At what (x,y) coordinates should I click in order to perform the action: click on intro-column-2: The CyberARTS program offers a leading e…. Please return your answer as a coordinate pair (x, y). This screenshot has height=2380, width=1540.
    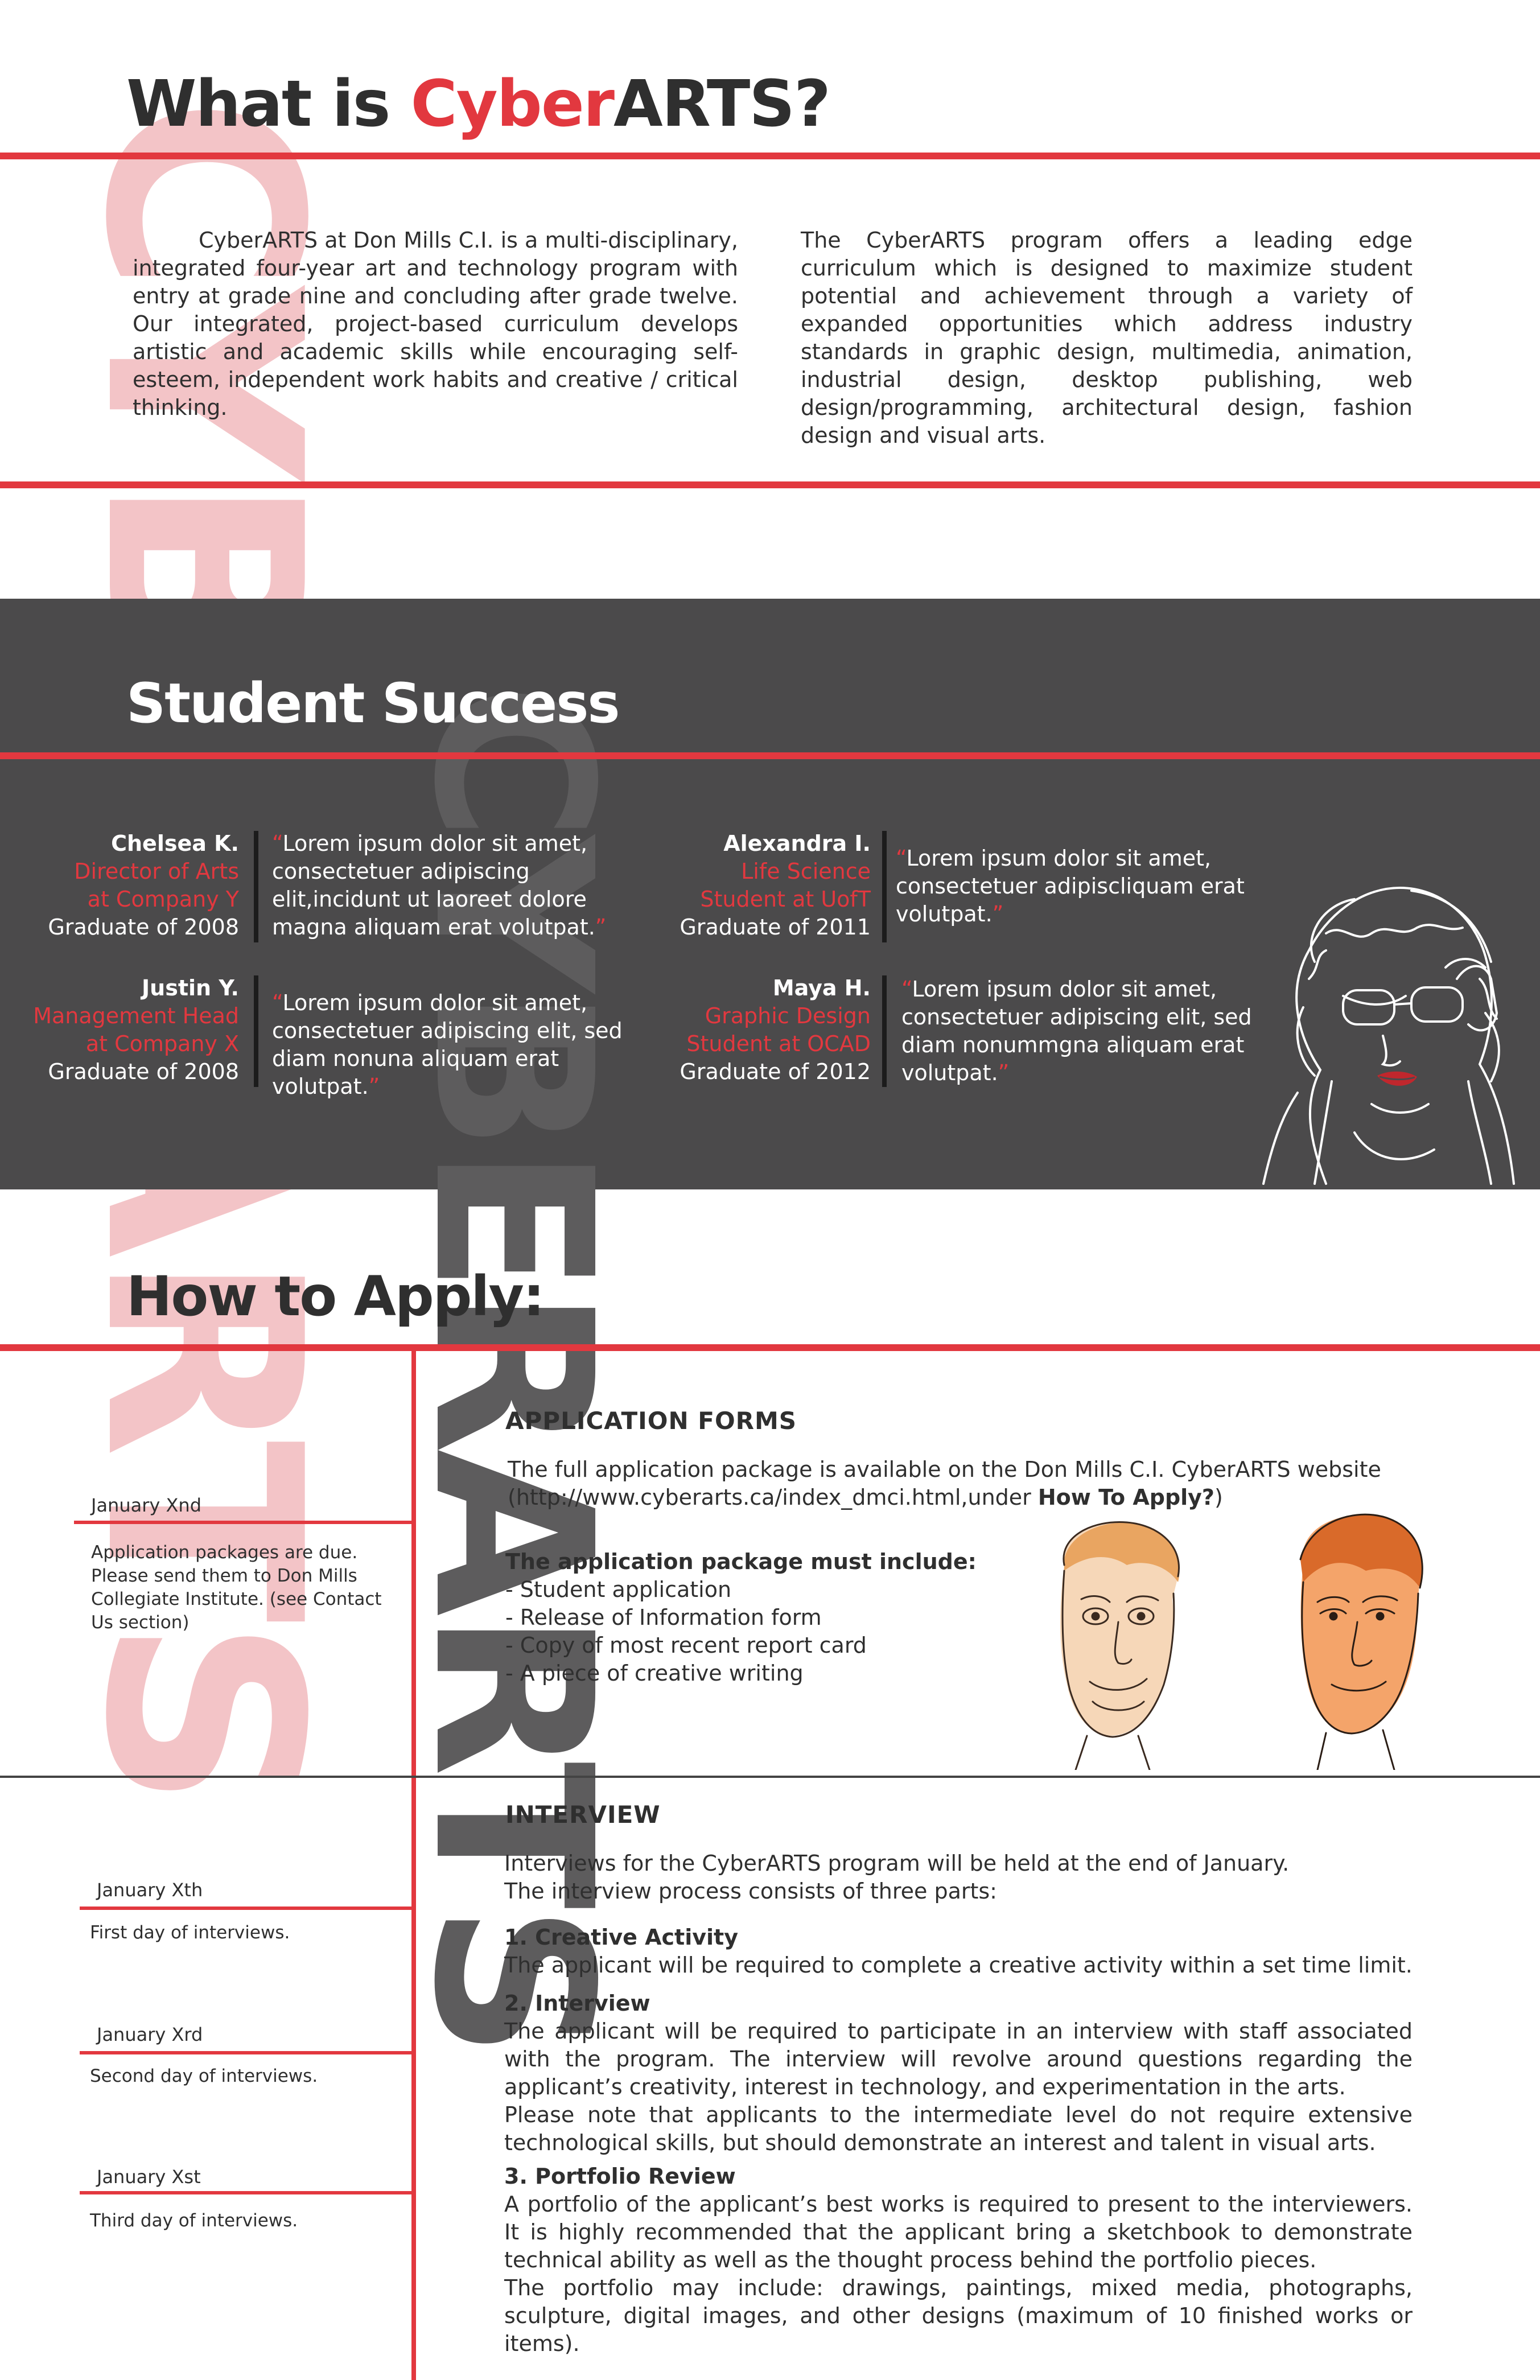
    Looking at the image, I should click on (1107, 338).